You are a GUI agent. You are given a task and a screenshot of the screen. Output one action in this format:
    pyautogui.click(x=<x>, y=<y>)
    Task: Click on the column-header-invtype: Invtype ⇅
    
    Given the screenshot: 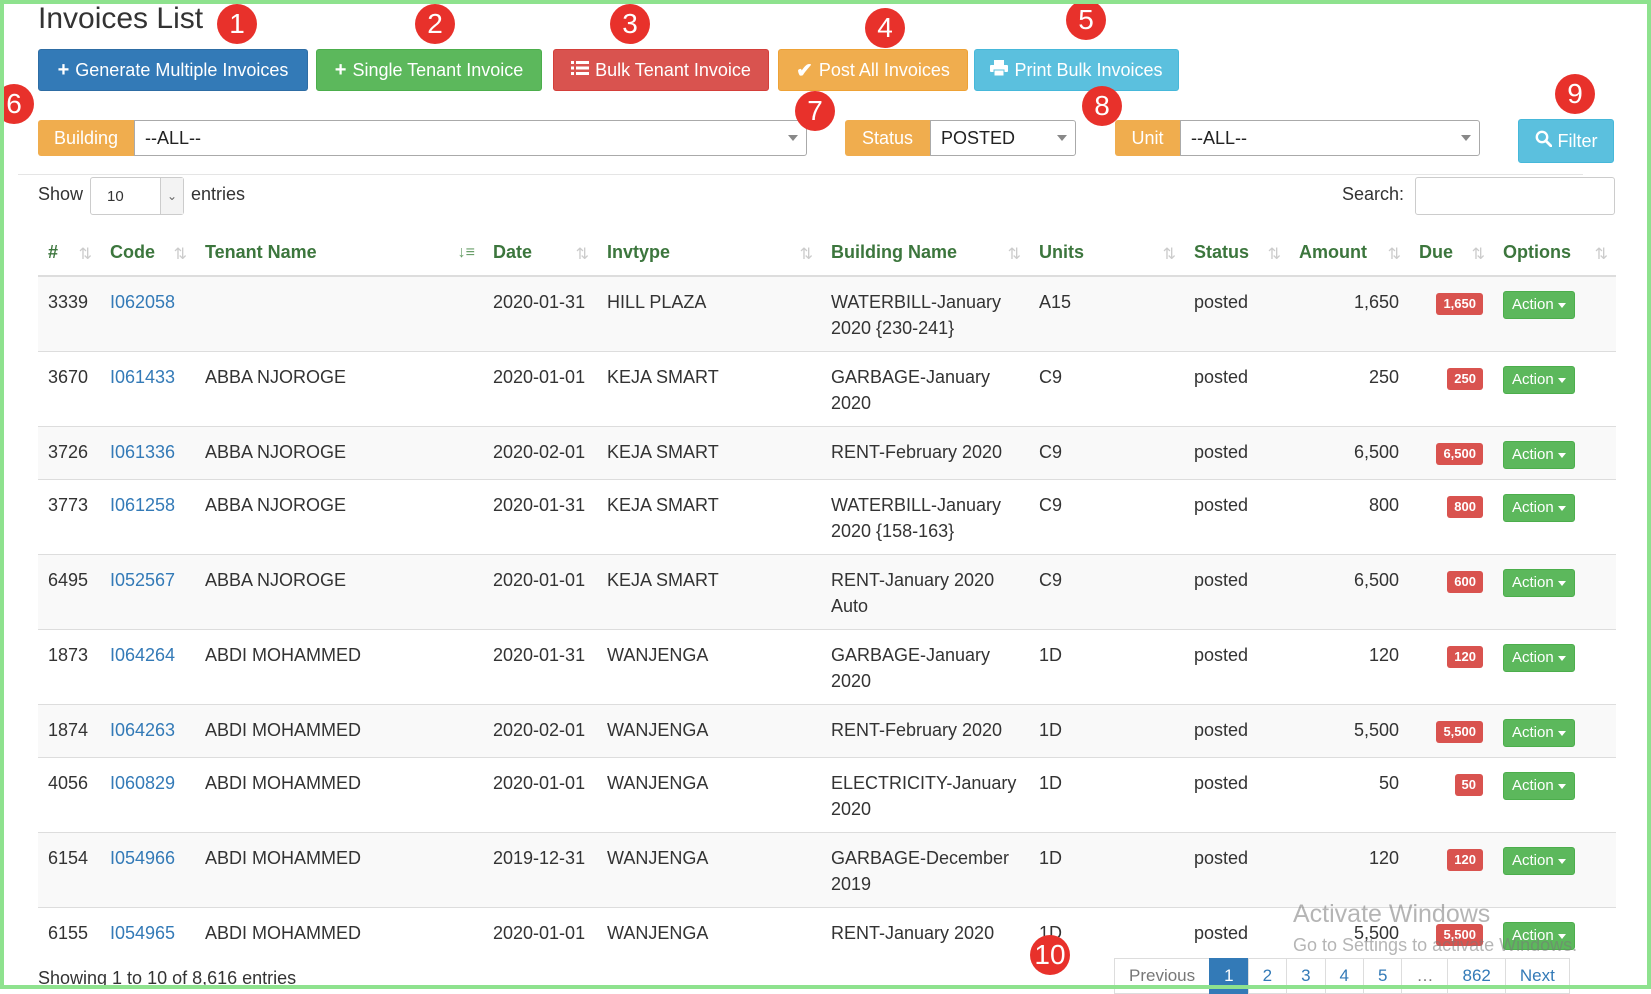 What is the action you would take?
    pyautogui.click(x=709, y=253)
    